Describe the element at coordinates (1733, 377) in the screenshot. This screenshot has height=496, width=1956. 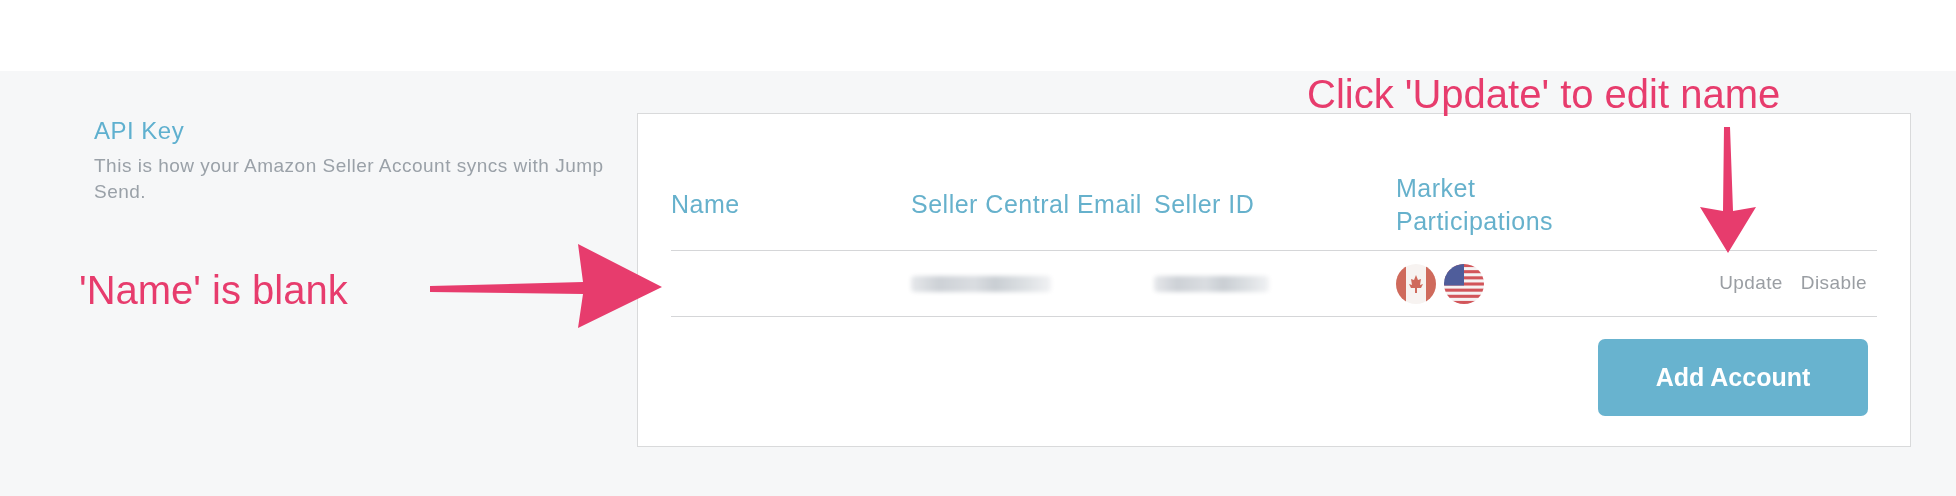
I see `add-account-button: Add Account` at that location.